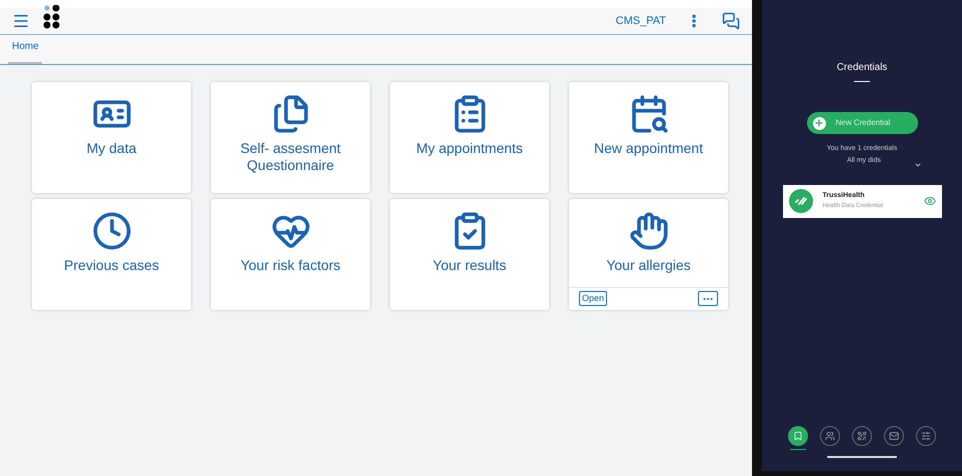 The height and width of the screenshot is (476, 962). What do you see at coordinates (862, 68) in the screenshot?
I see `panel-title: Credentials` at bounding box center [862, 68].